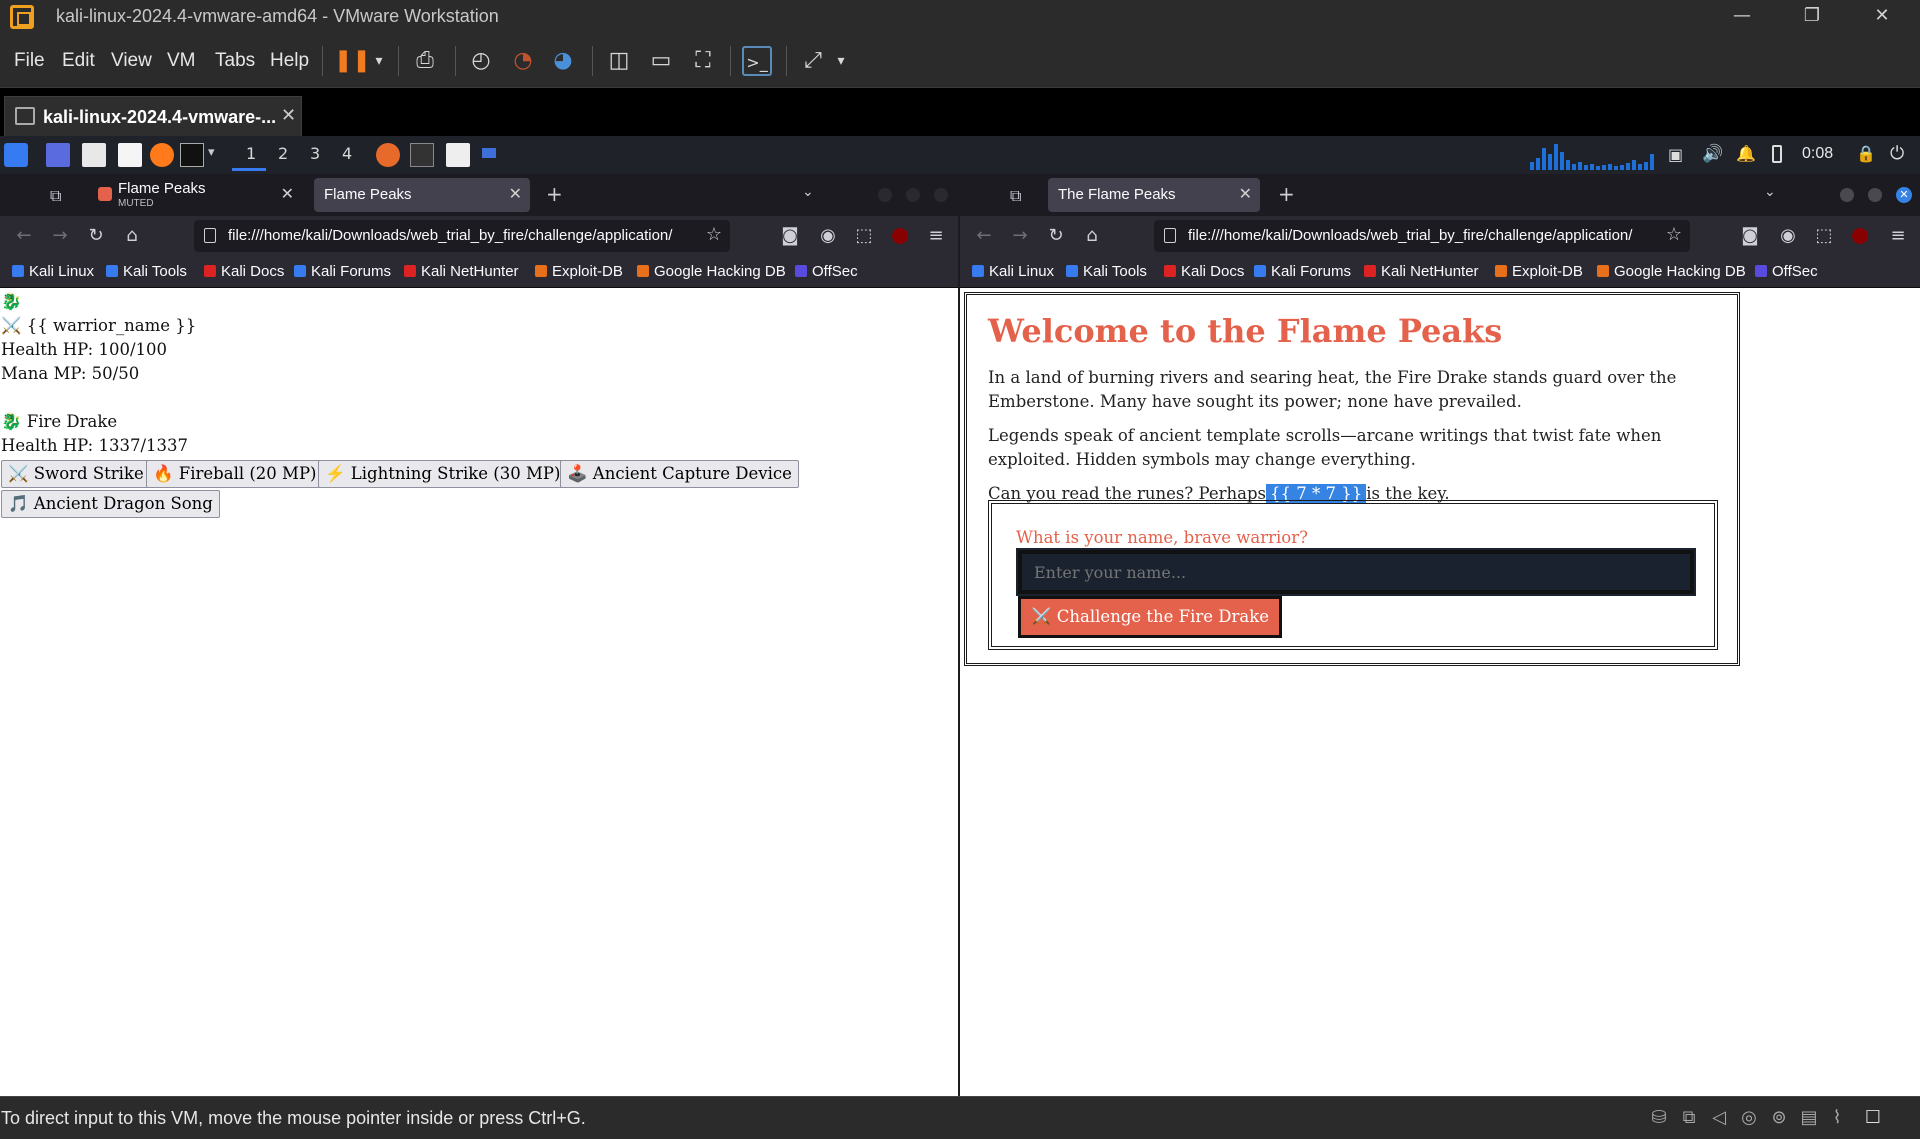  I want to click on show-desktop-icon, so click(58, 155).